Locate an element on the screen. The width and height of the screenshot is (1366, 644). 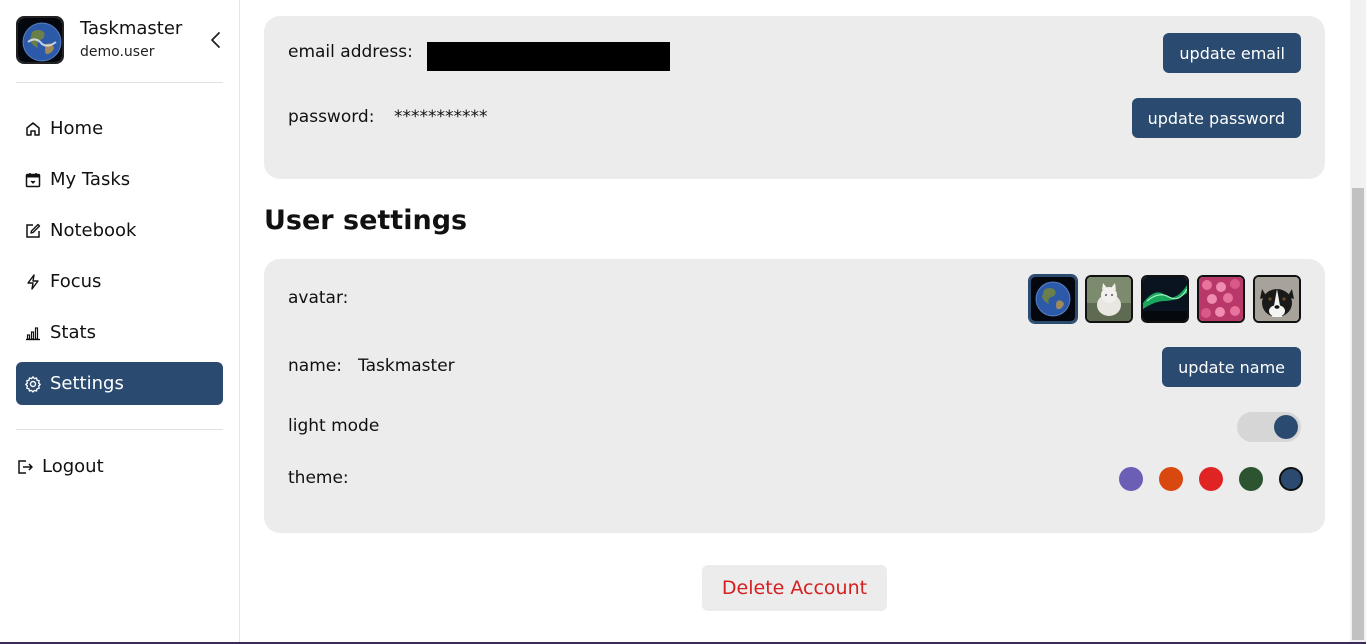
sidebar-item-notebook: Notebook is located at coordinates (119, 230).